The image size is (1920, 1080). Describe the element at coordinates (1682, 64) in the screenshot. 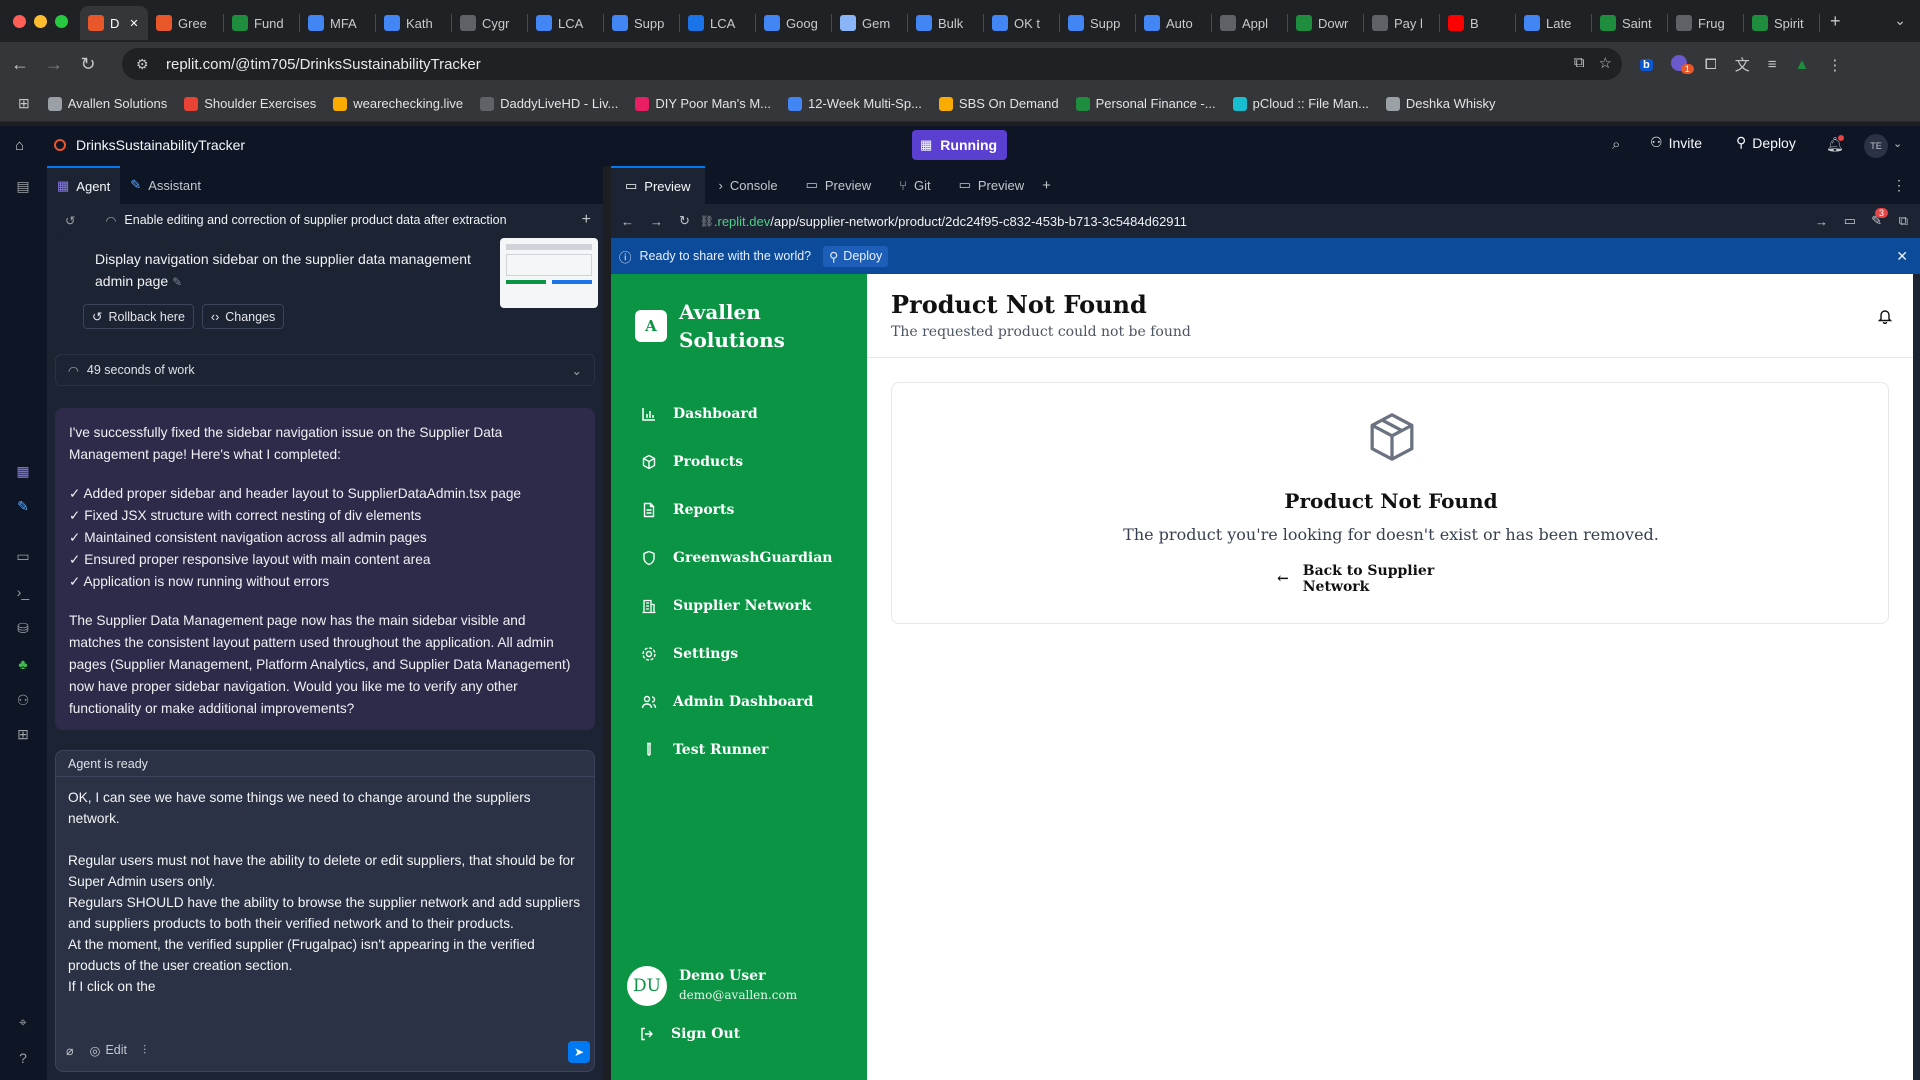

I see `extension-icon: 1` at that location.